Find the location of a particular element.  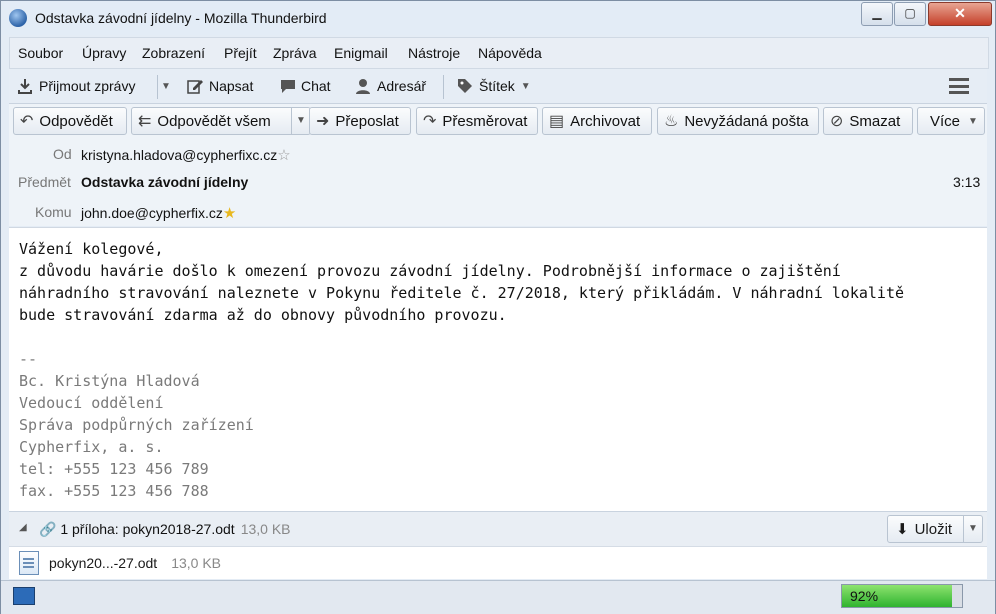

more-button: Více ▼ is located at coordinates (951, 121).